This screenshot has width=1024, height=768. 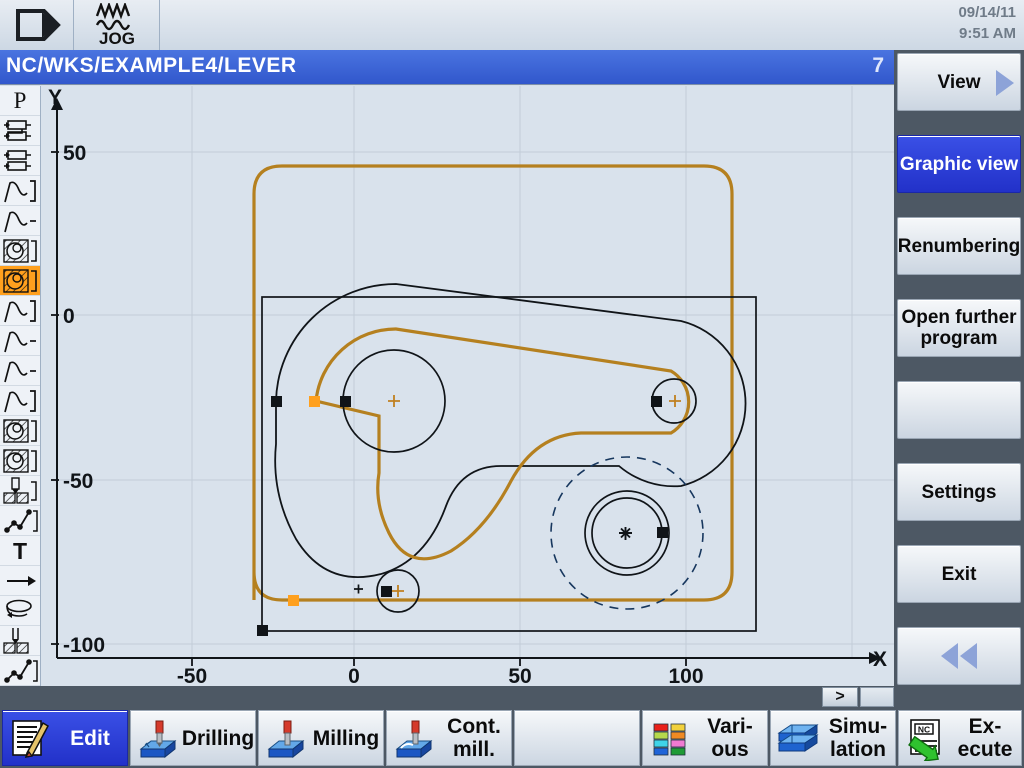 I want to click on softkey-renumbering-label: Renumbering, so click(x=959, y=246).